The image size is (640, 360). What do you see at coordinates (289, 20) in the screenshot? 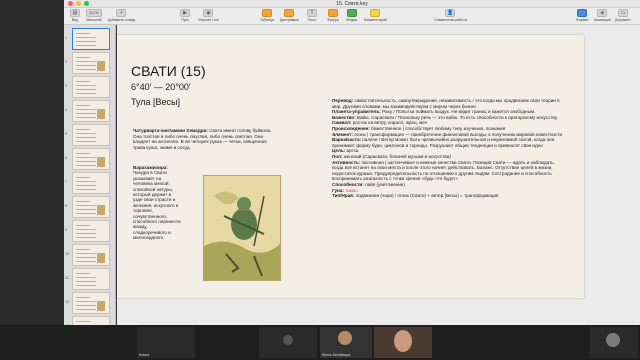
I see `chart-label: Диаграмма` at bounding box center [289, 20].